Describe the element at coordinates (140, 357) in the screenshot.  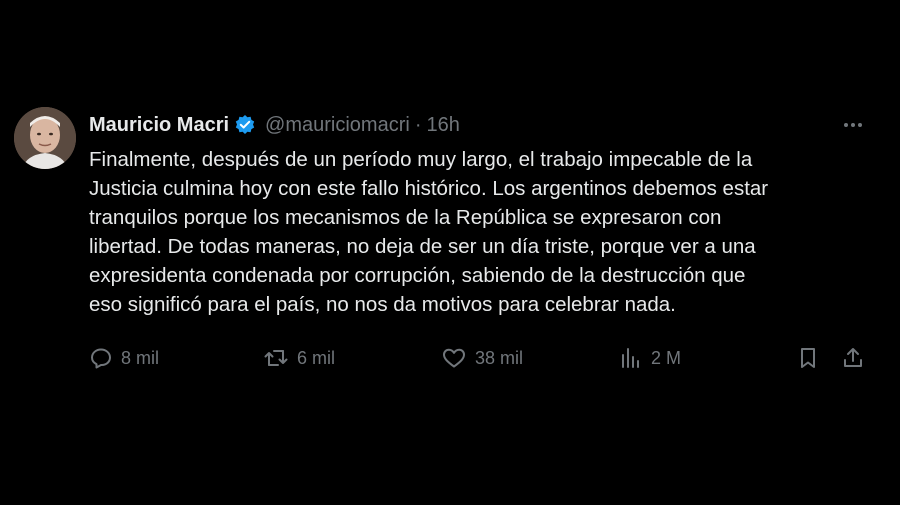
I see `reply-count: 8 mil` at that location.